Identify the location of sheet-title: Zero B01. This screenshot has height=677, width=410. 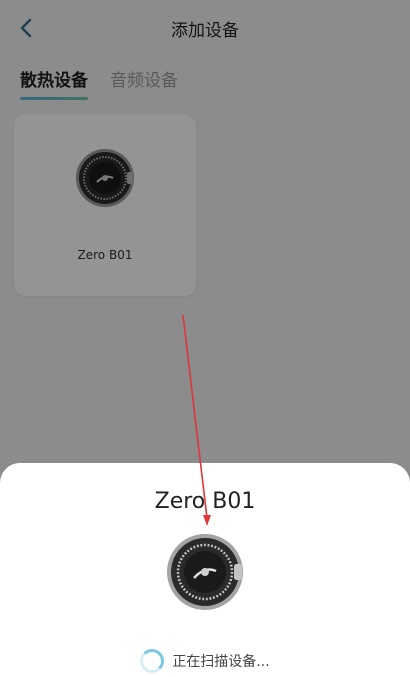
(205, 501).